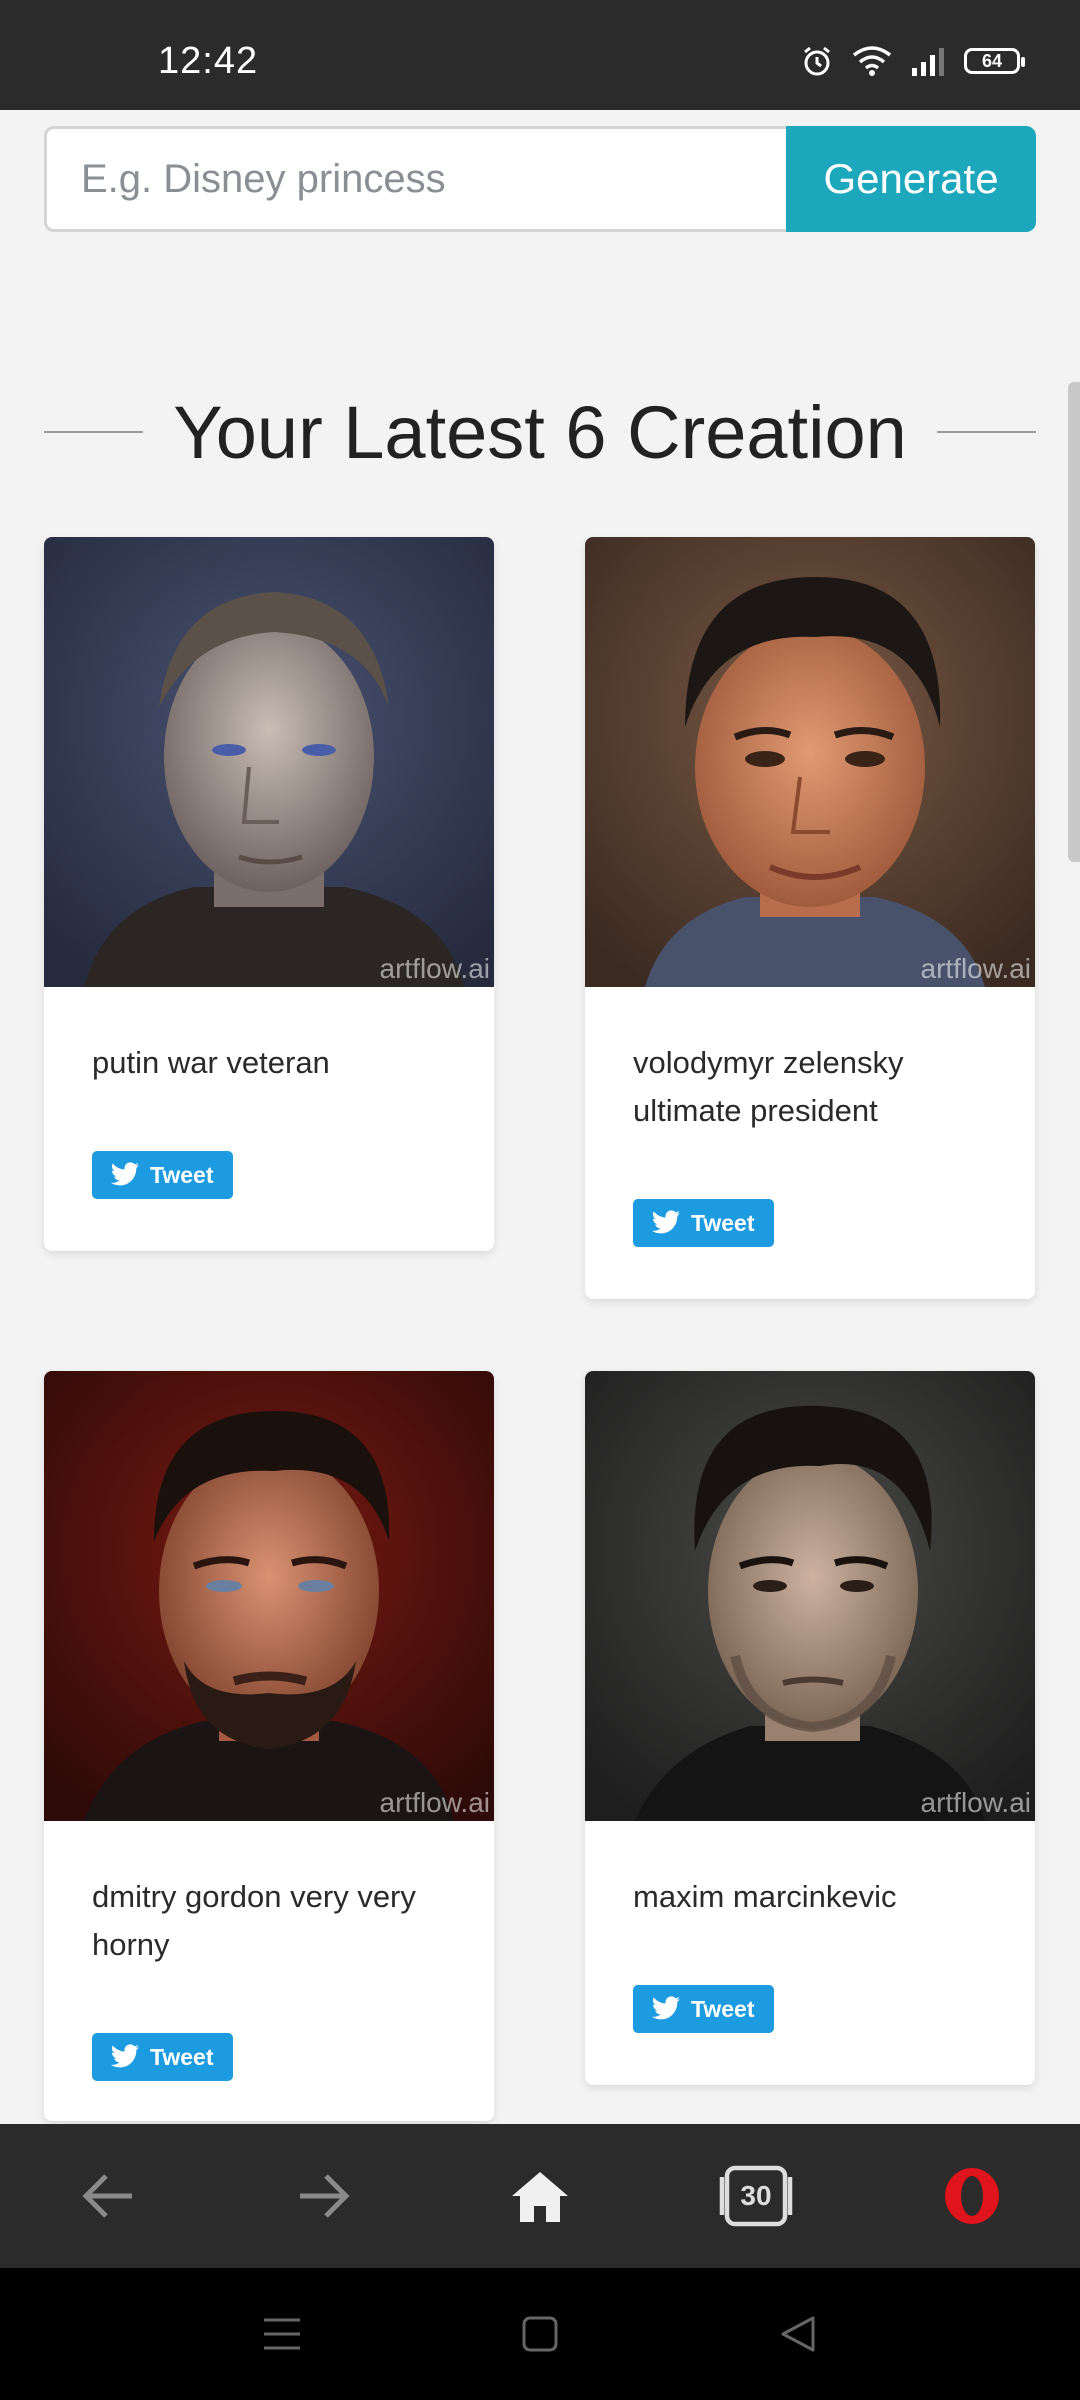  What do you see at coordinates (872, 61) in the screenshot?
I see `wifi-icon` at bounding box center [872, 61].